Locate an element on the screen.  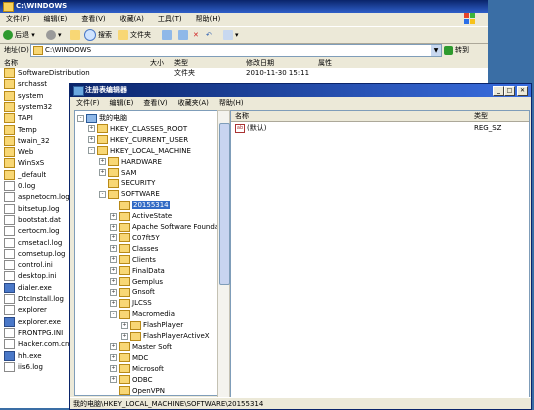
file-list-item: _default is located at coordinates (25, 175).